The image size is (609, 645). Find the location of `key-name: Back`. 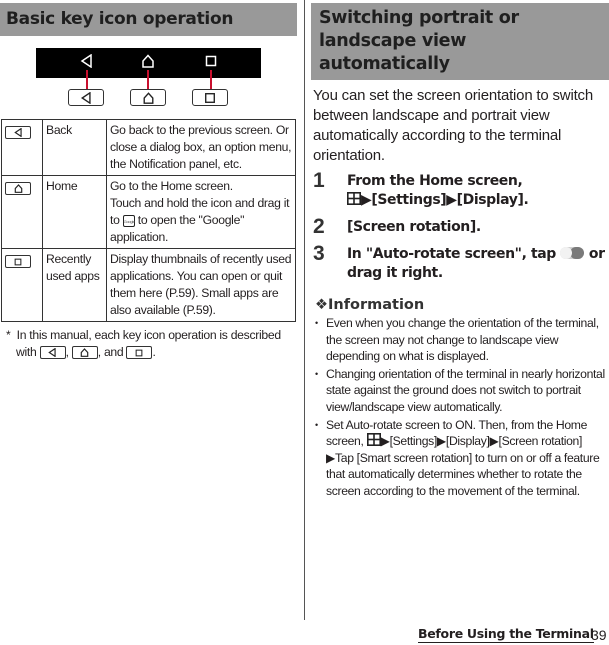

key-name: Back is located at coordinates (74, 147).